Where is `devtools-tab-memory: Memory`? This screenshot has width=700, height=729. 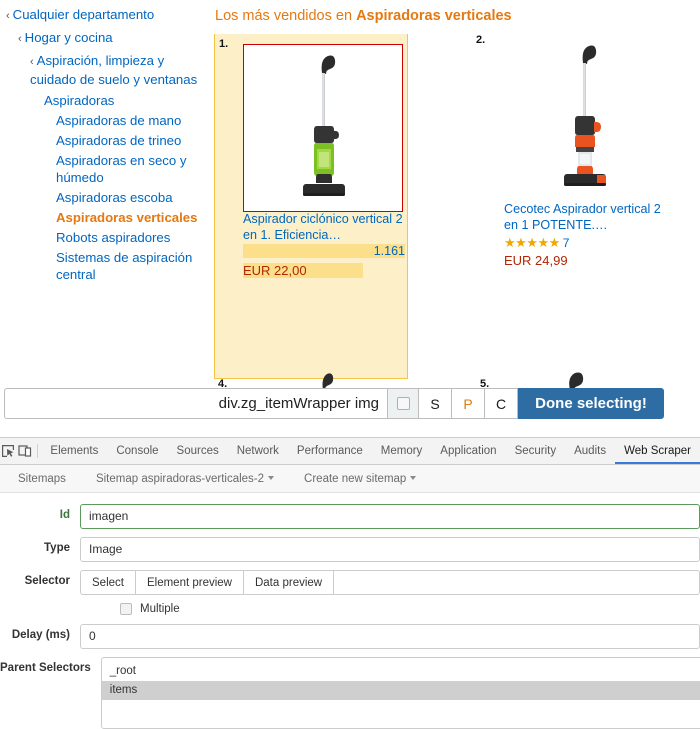
devtools-tab-memory: Memory is located at coordinates (402, 451).